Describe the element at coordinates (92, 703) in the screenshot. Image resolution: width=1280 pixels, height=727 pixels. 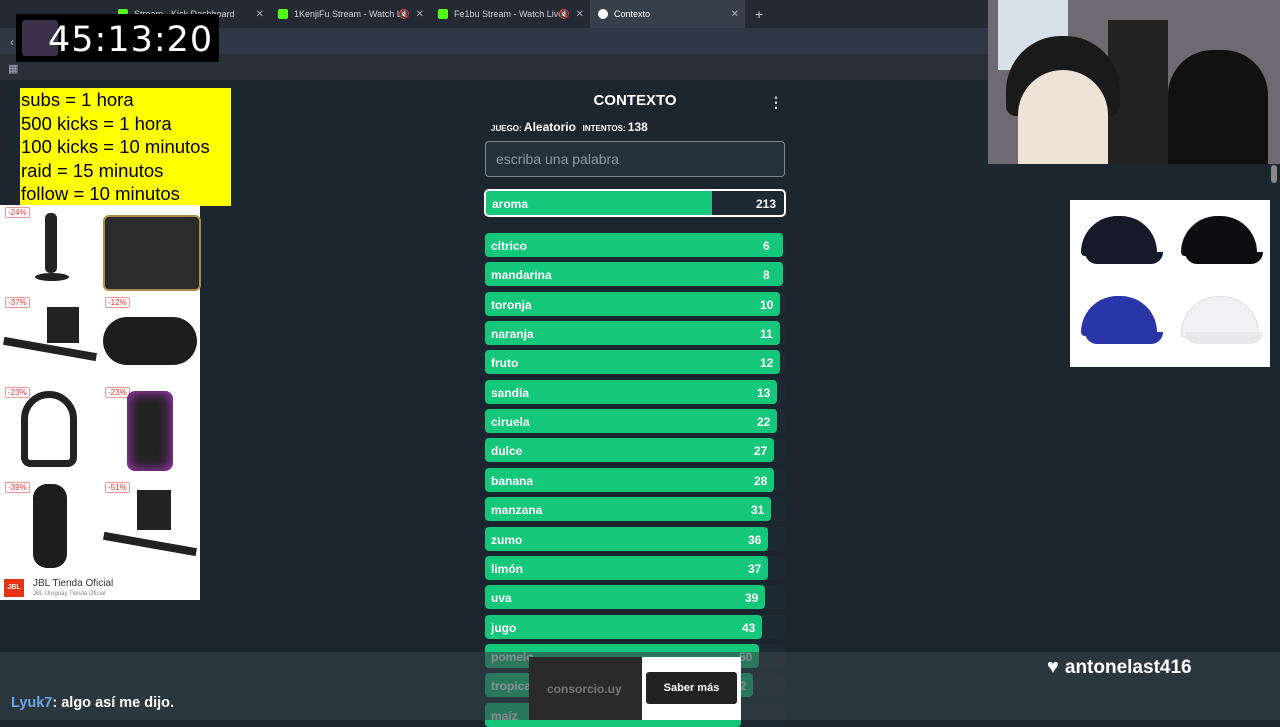
I see `chat-message: Lyuk7: algo así me dijo.` at that location.